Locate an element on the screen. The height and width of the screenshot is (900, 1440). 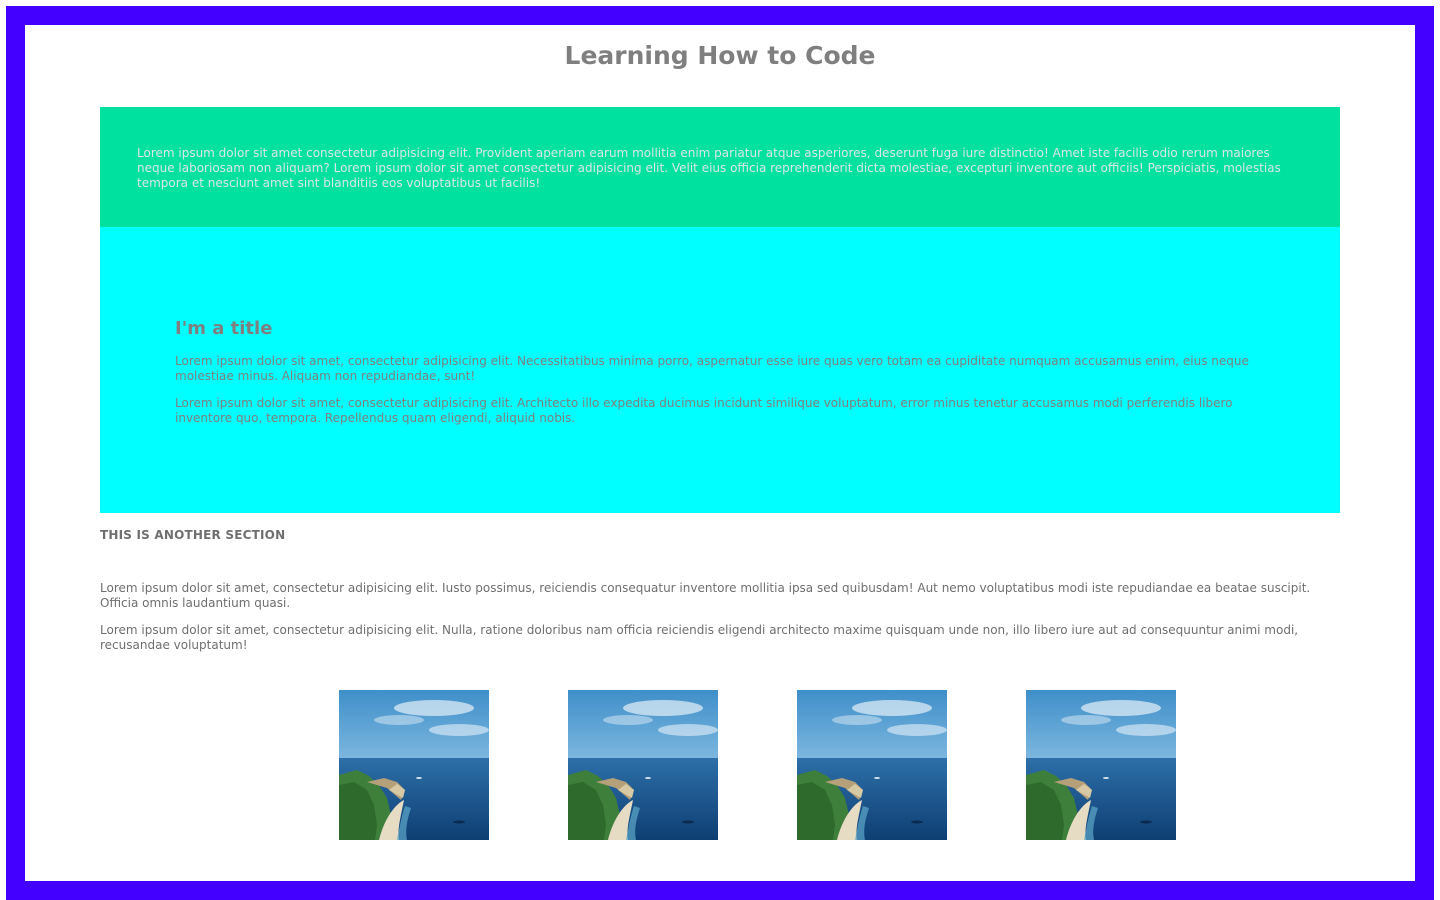
another-section-heading: THIS IS ANOTHER SECTION is located at coordinates (193, 535).